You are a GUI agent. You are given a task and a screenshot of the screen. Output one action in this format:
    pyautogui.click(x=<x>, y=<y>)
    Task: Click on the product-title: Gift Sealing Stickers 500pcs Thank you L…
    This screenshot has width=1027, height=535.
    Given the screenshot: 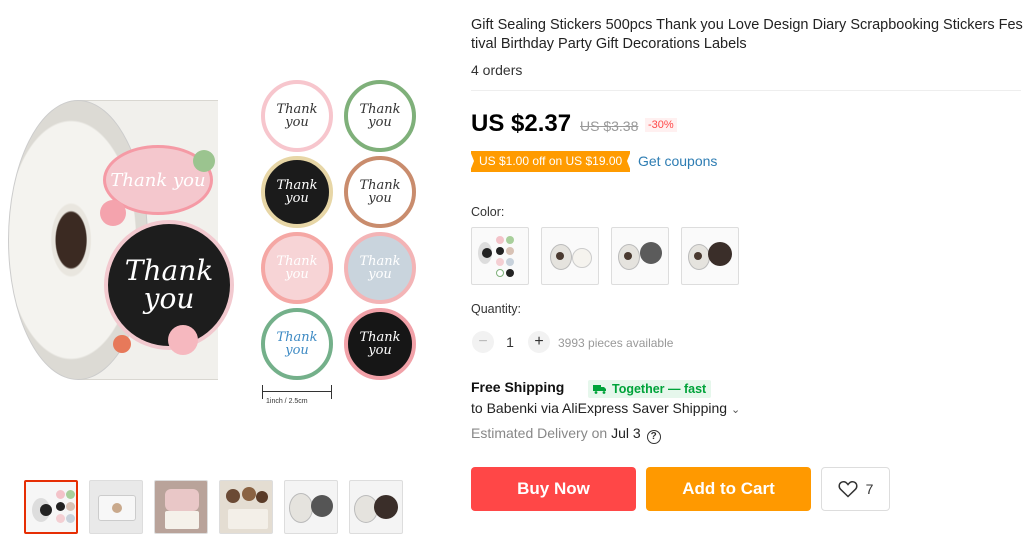 What is the action you would take?
    pyautogui.click(x=747, y=34)
    